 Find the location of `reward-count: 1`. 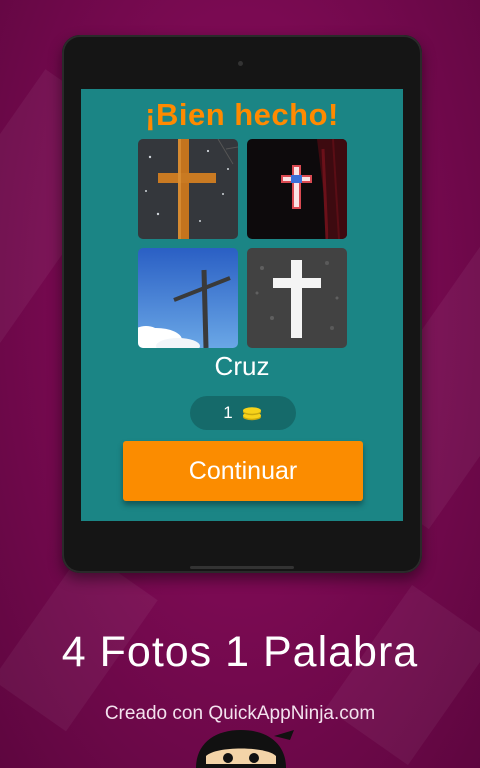

reward-count: 1 is located at coordinates (228, 412).